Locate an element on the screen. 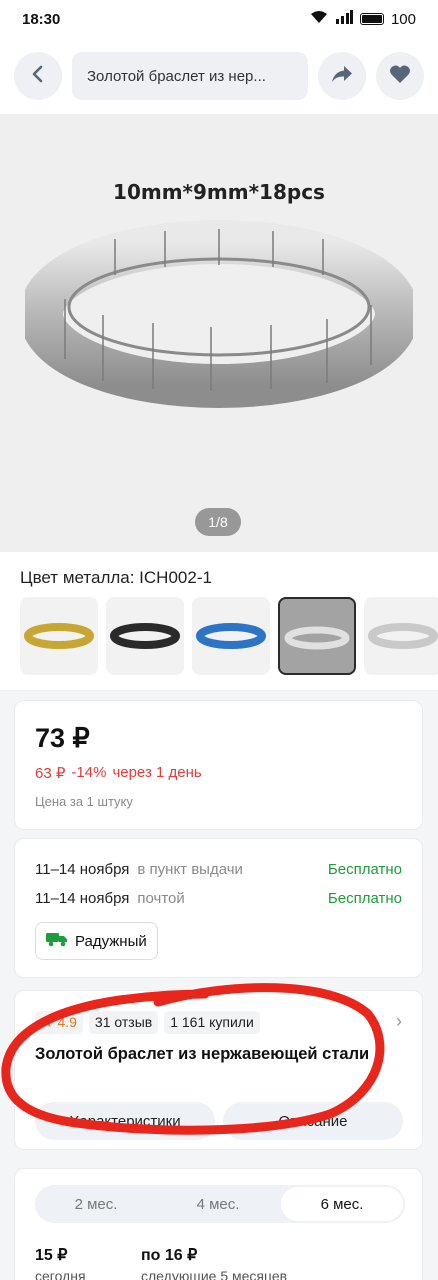  variant-thumb-gold is located at coordinates (59, 636).